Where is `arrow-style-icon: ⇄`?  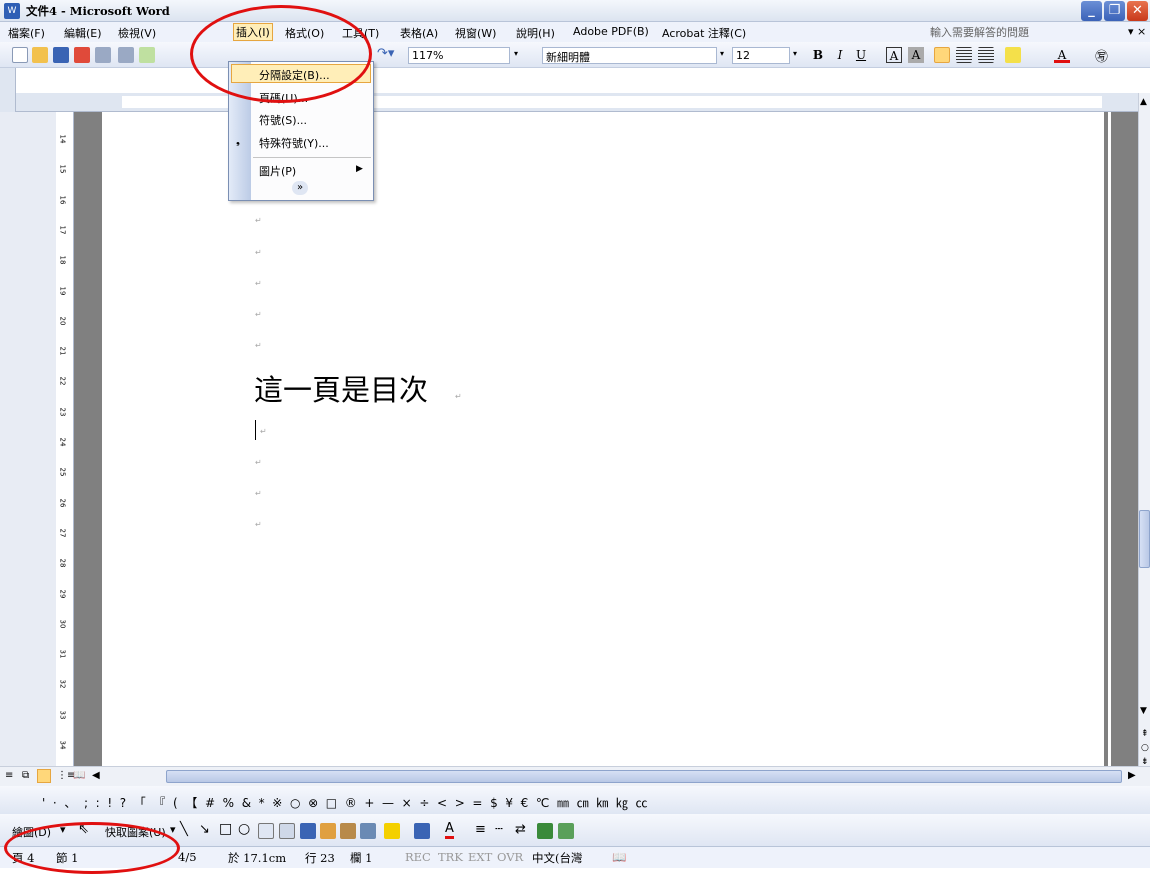 arrow-style-icon: ⇄ is located at coordinates (520, 829).